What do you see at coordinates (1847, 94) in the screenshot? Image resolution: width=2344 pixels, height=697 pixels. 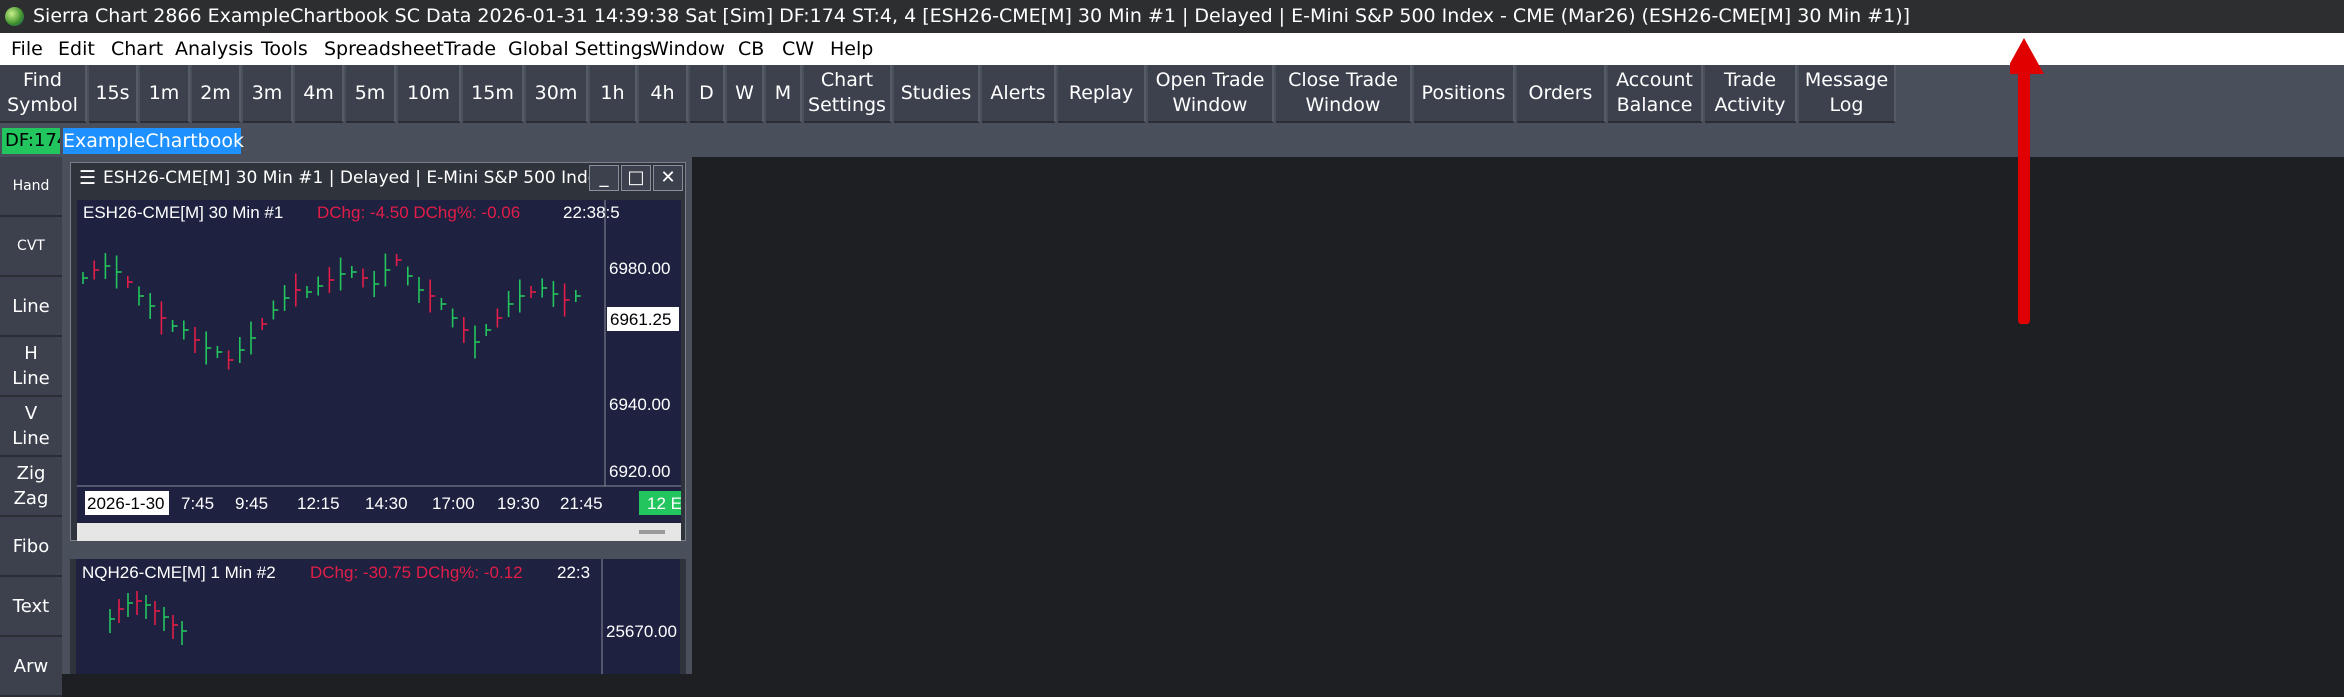 I see `message-log-button: Message Log` at bounding box center [1847, 94].